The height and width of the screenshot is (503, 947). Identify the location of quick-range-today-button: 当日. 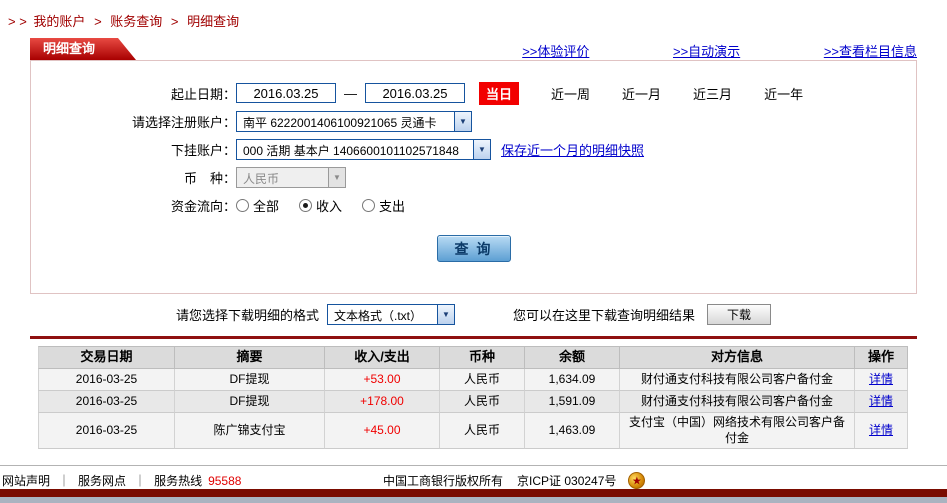
(499, 93).